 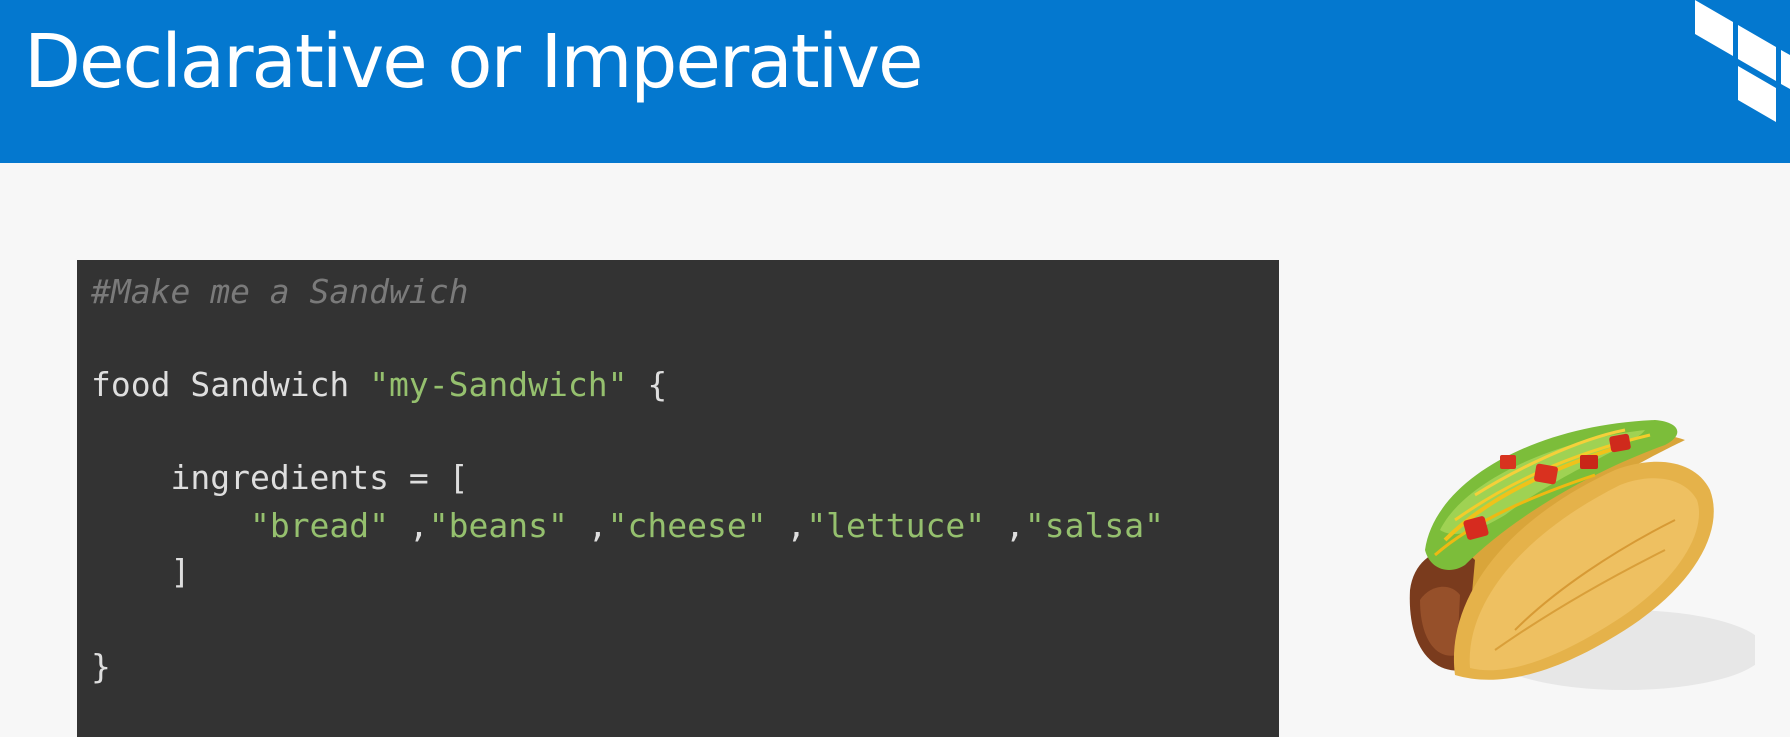 I want to click on code-close-bracket-line: ], so click(x=140, y=572).